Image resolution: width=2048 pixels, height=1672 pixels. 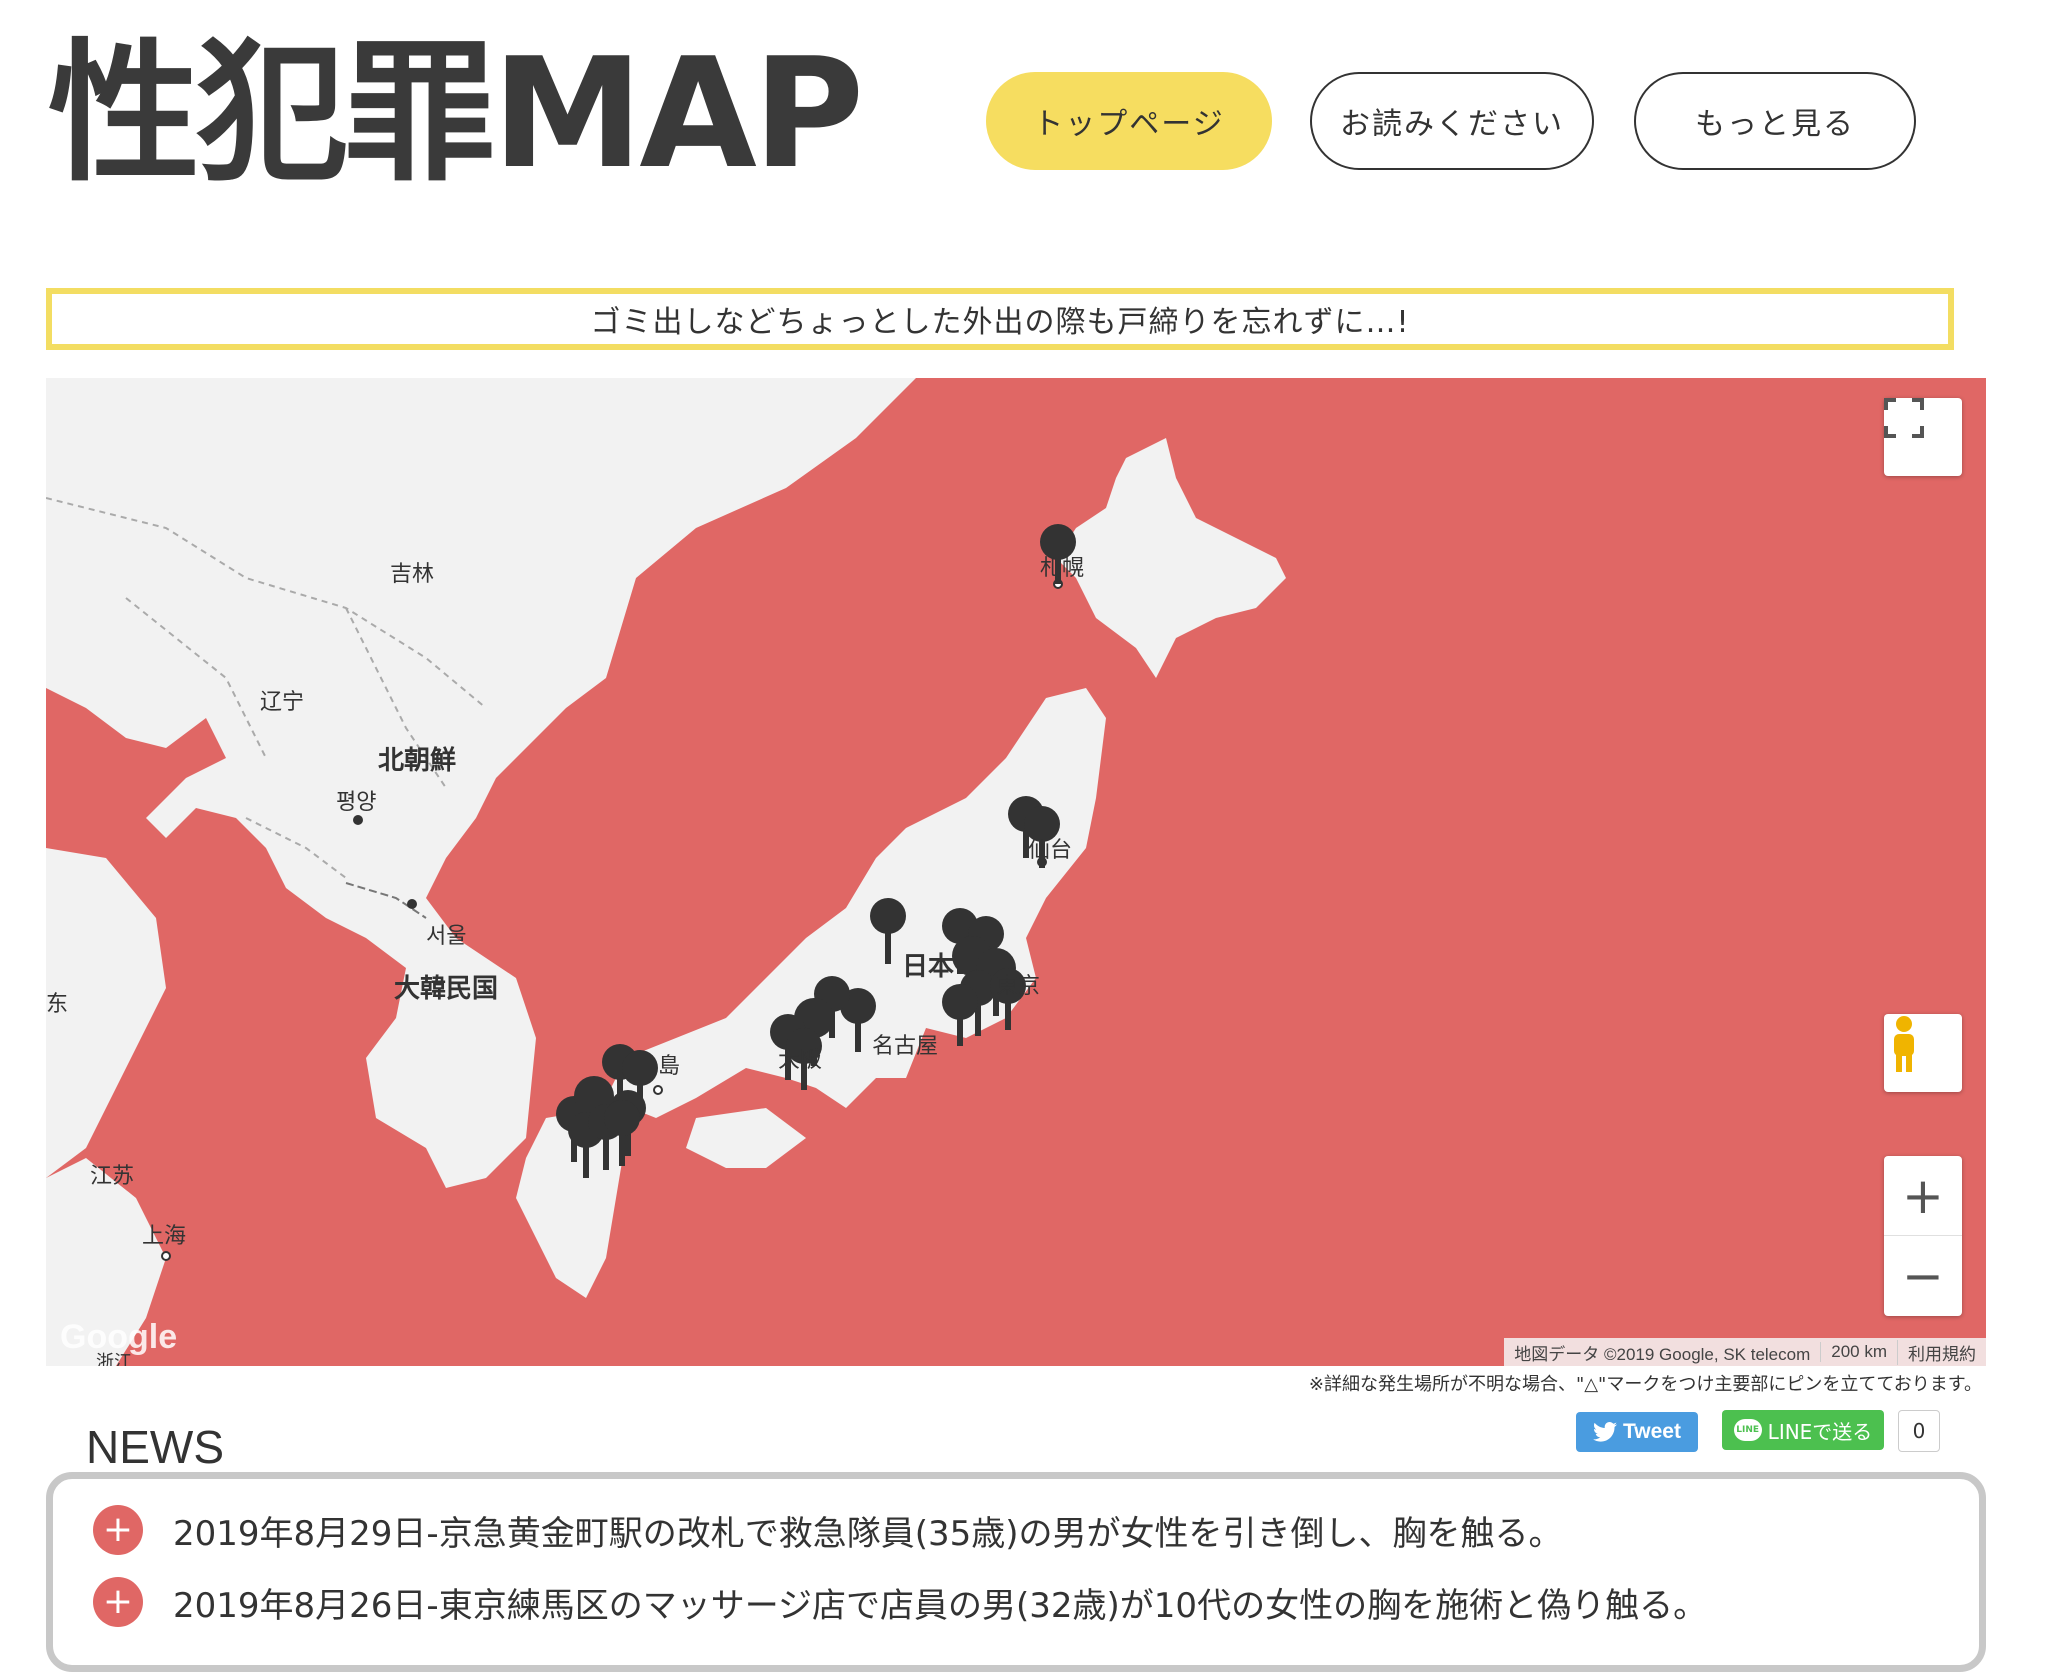 I want to click on nav-top-page-button: トップページ, so click(x=1129, y=121).